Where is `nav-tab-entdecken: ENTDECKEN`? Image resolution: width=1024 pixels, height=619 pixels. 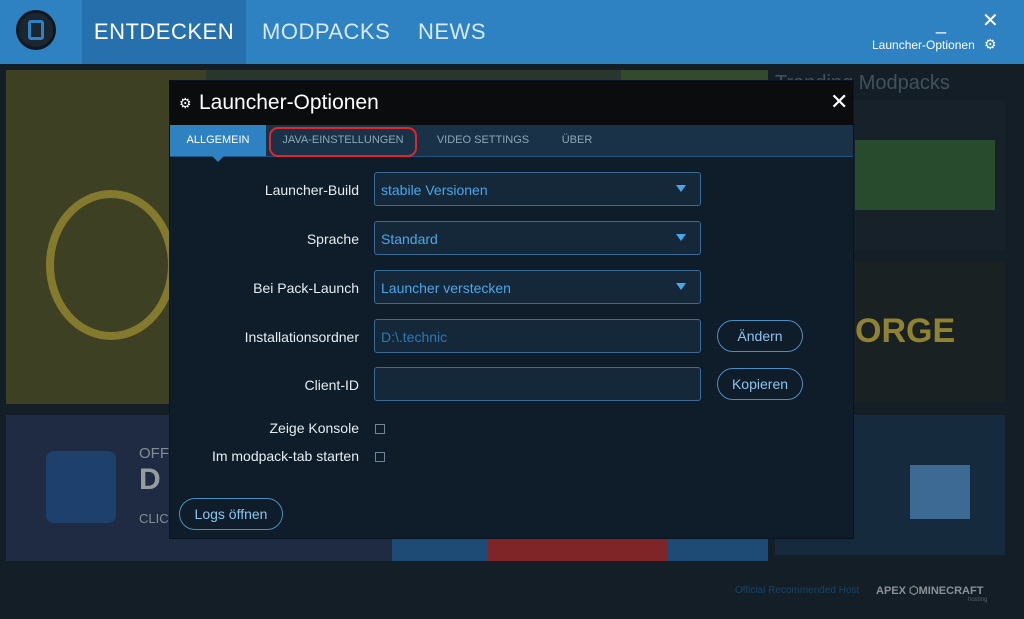 nav-tab-entdecken: ENTDECKEN is located at coordinates (164, 32).